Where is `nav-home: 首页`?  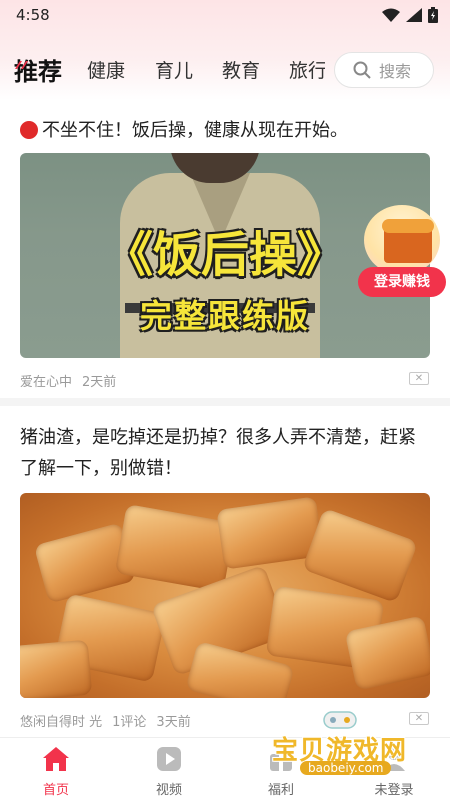
nav-home: 首页 is located at coordinates (56, 771).